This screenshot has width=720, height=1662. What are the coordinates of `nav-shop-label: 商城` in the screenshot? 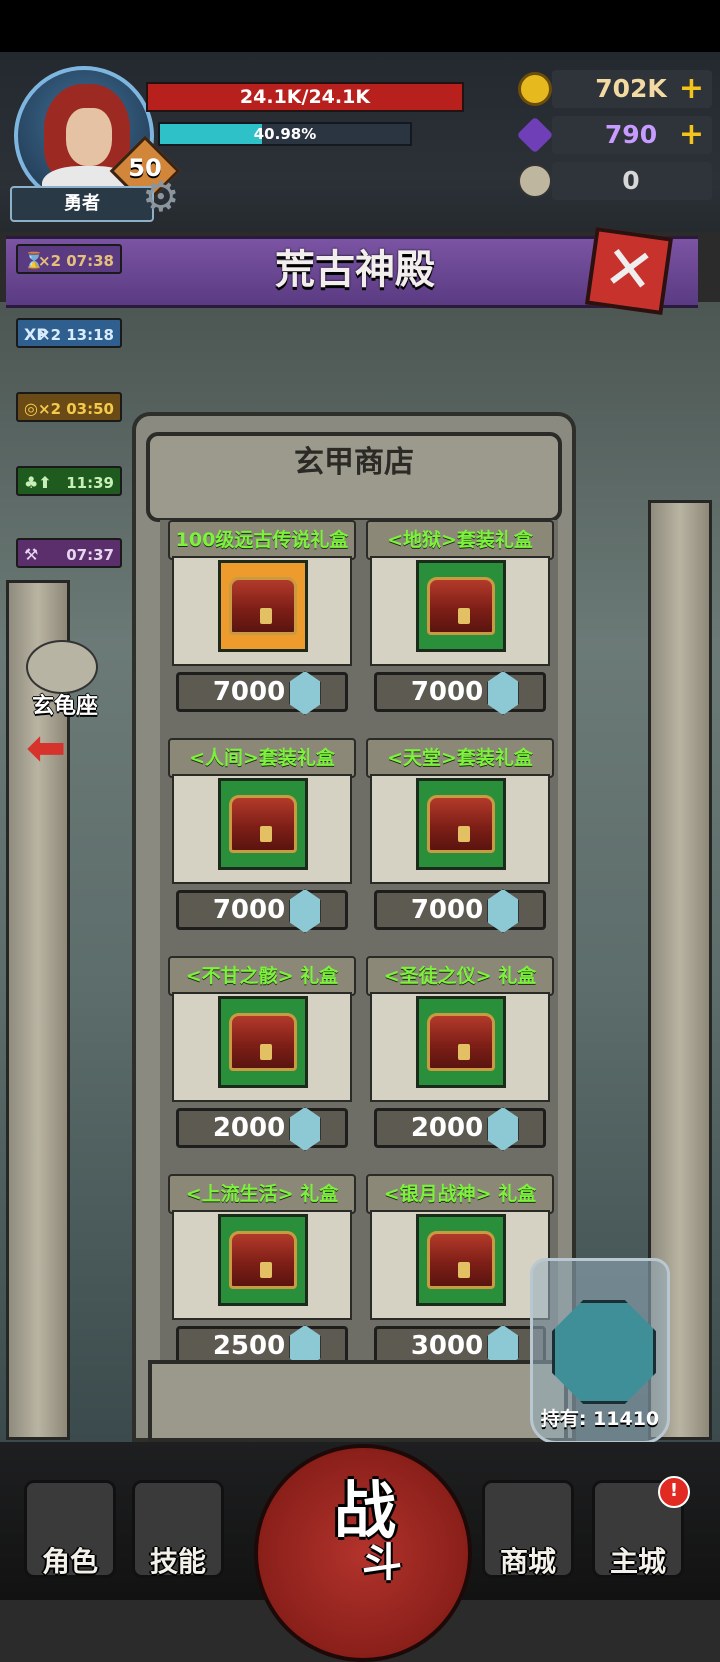 It's located at (527, 1561).